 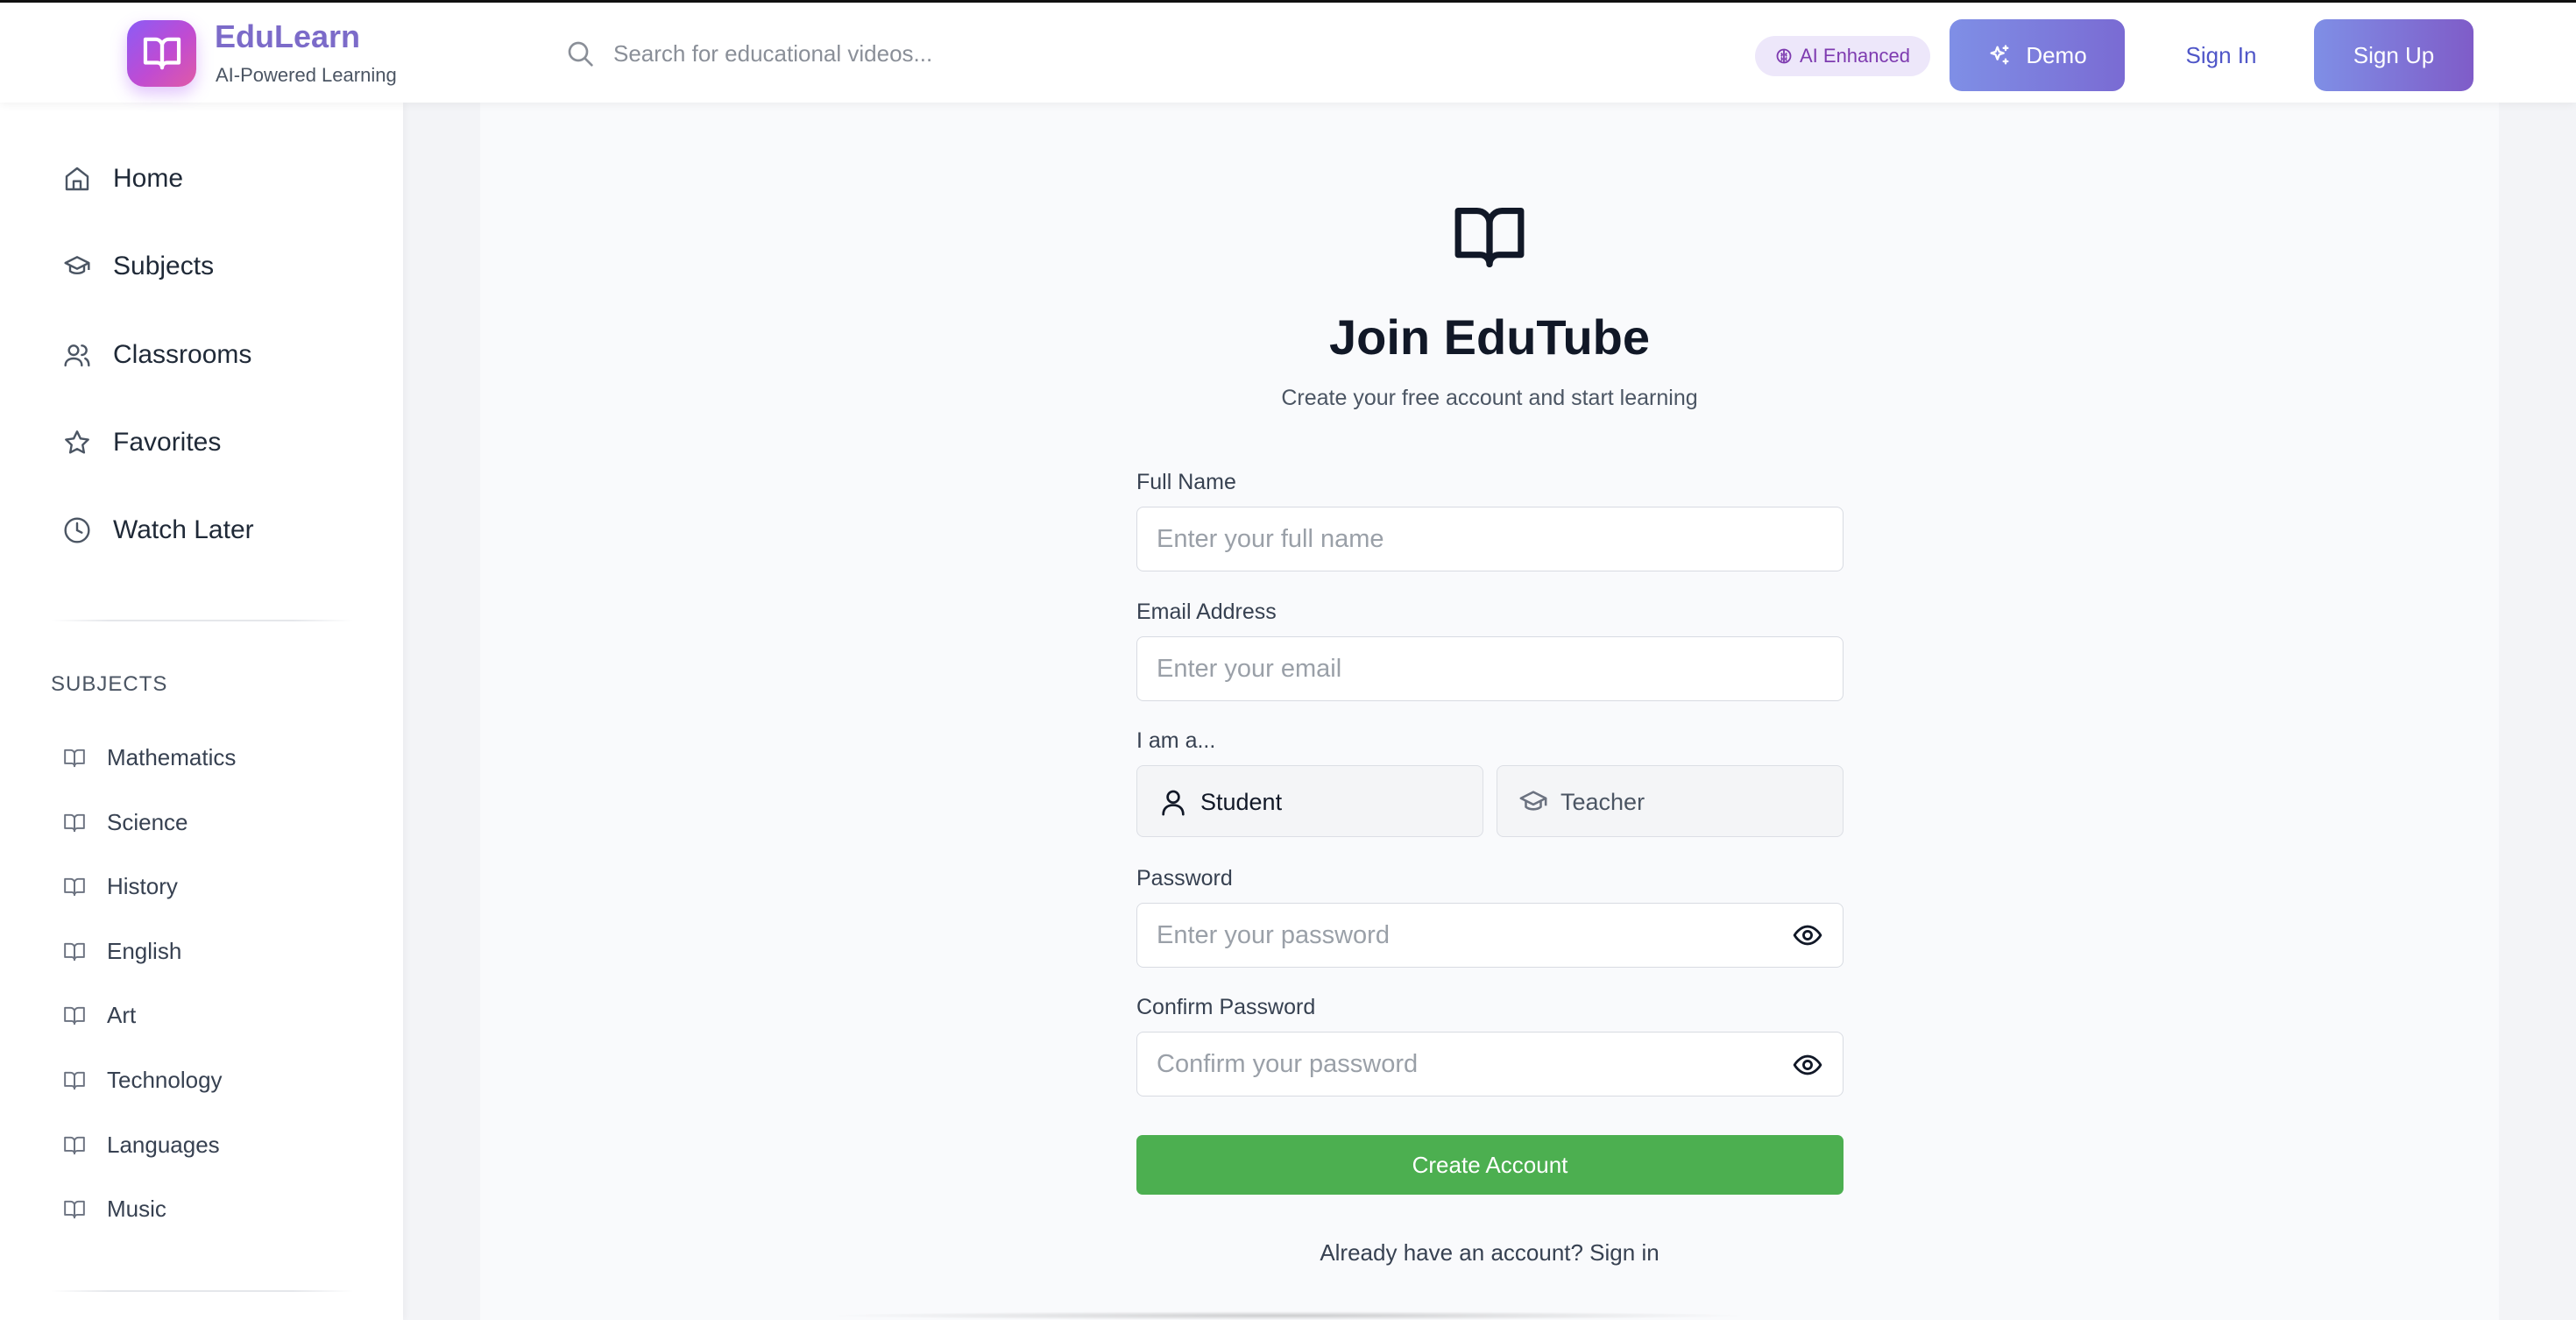 What do you see at coordinates (201, 887) in the screenshot?
I see `subject-item-history: History` at bounding box center [201, 887].